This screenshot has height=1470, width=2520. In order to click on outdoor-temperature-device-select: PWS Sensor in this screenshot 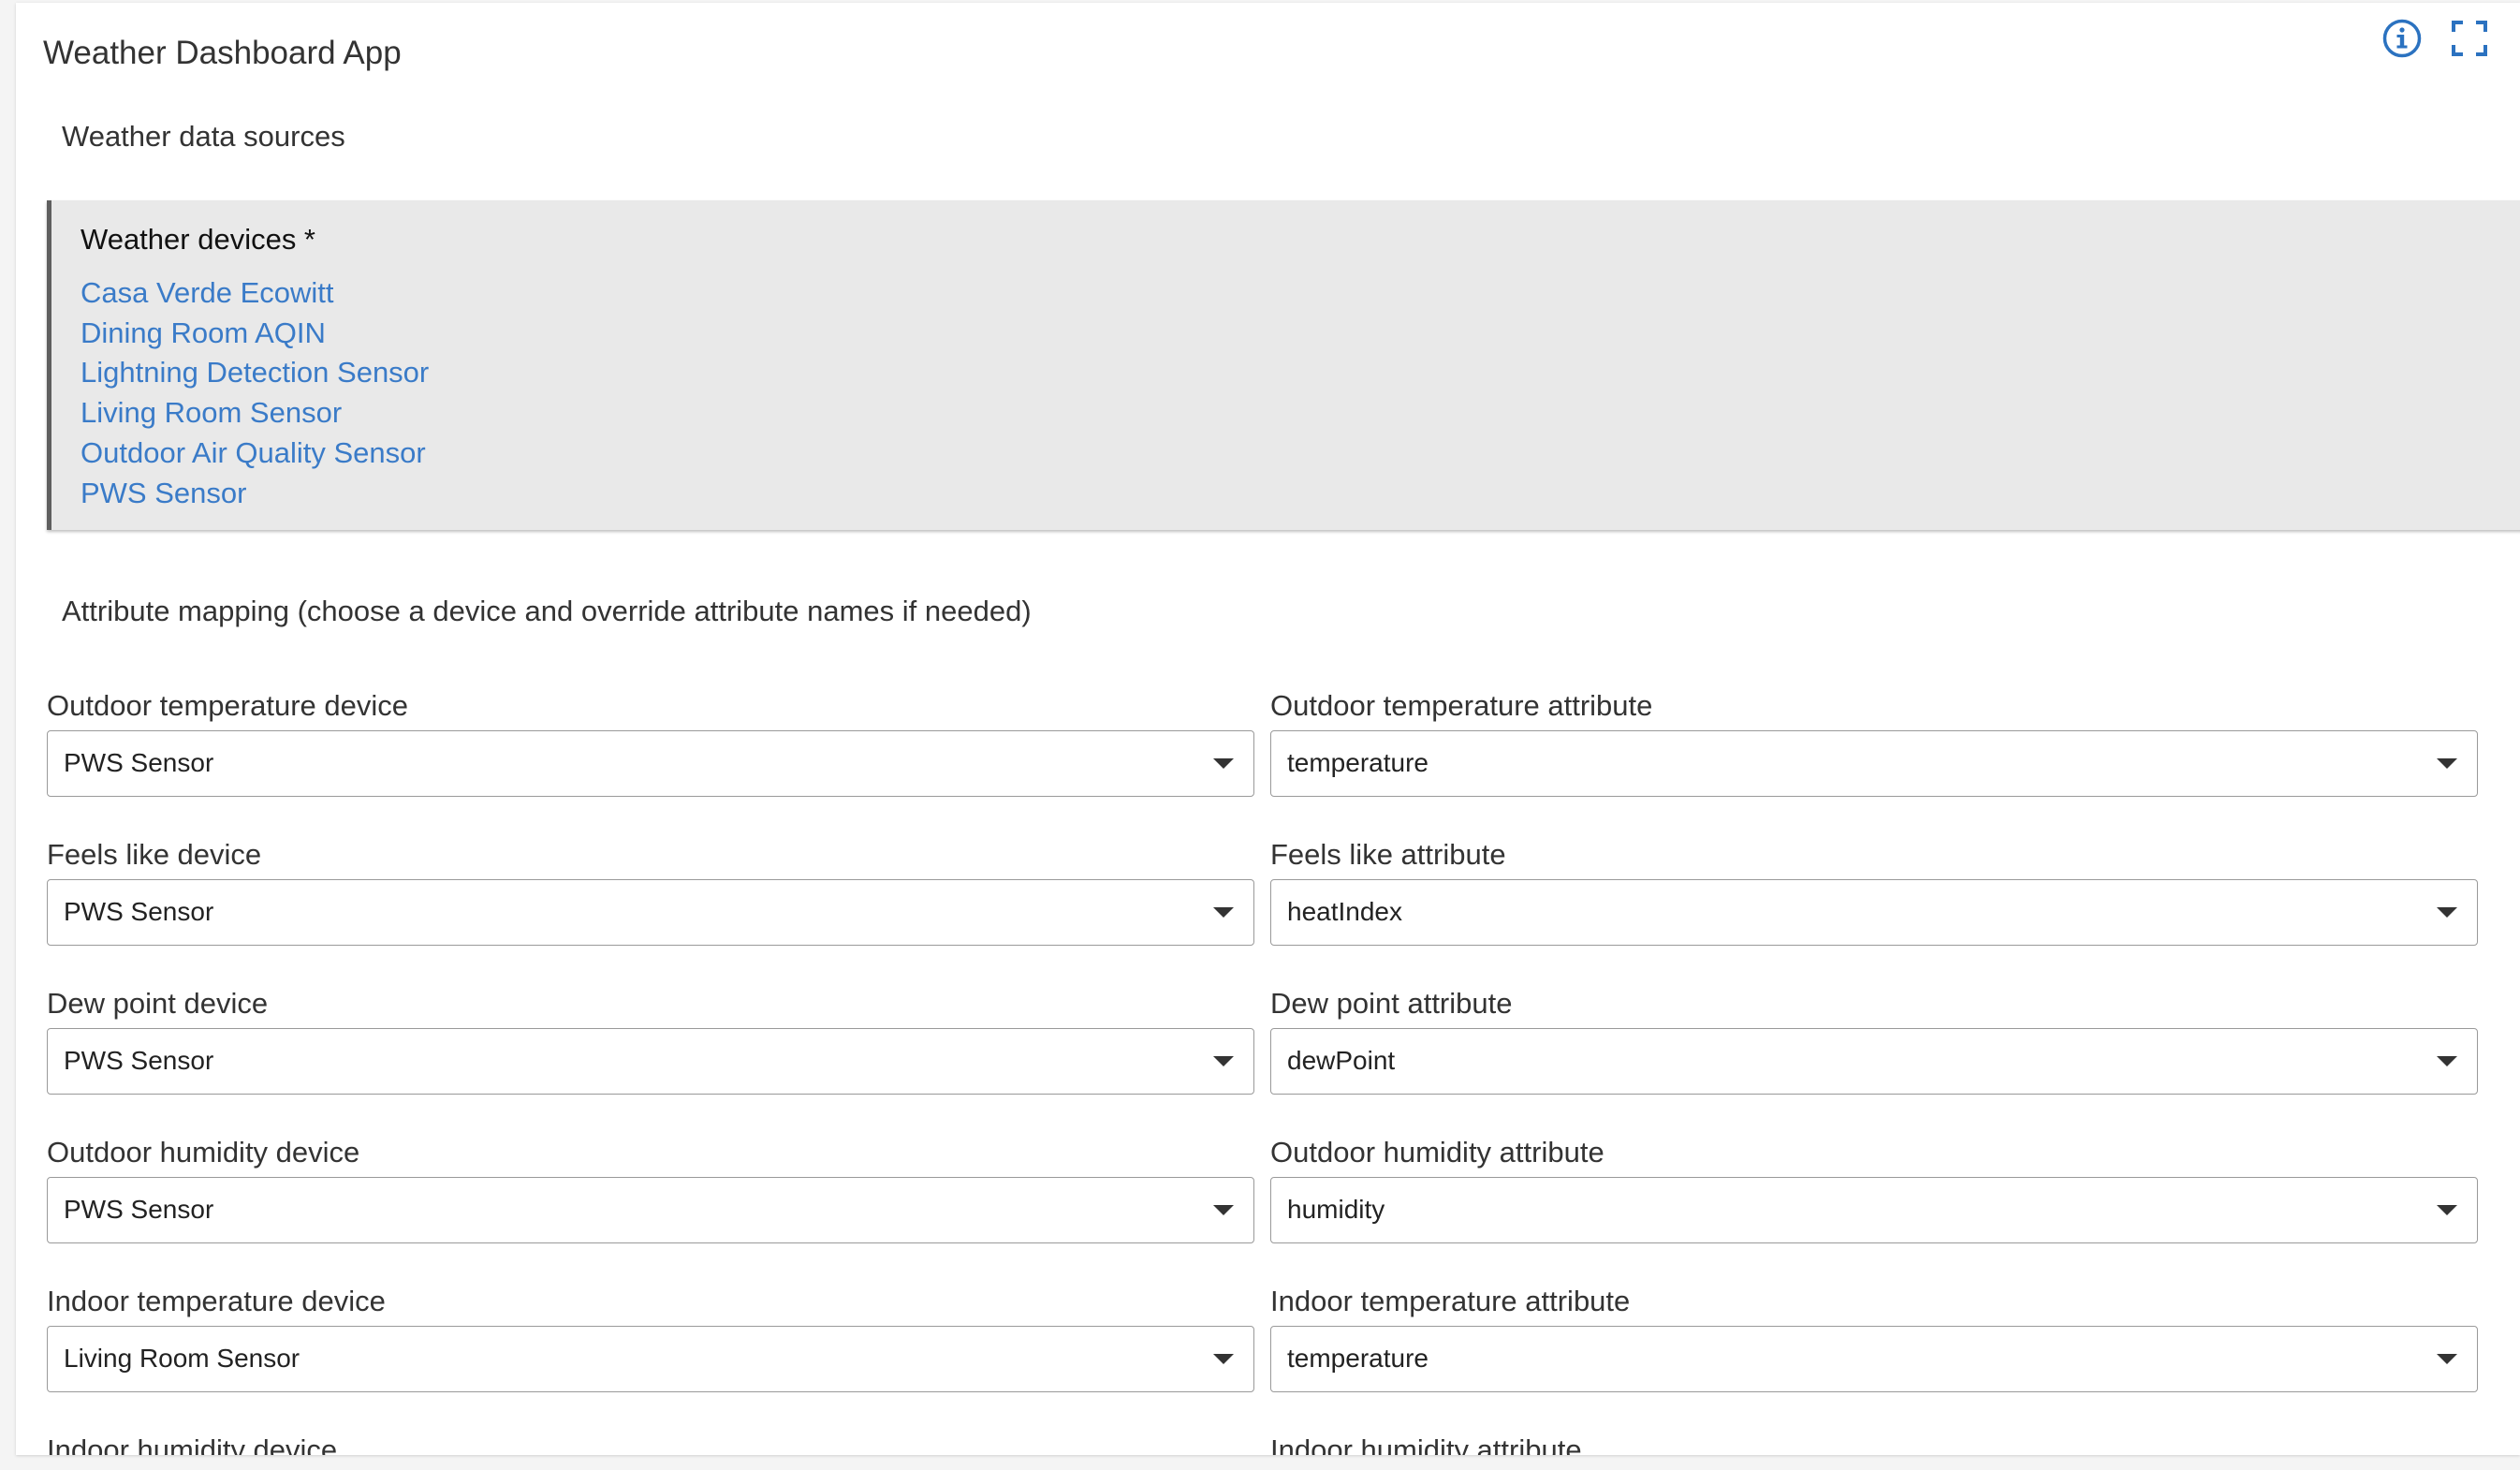, I will do `click(650, 763)`.